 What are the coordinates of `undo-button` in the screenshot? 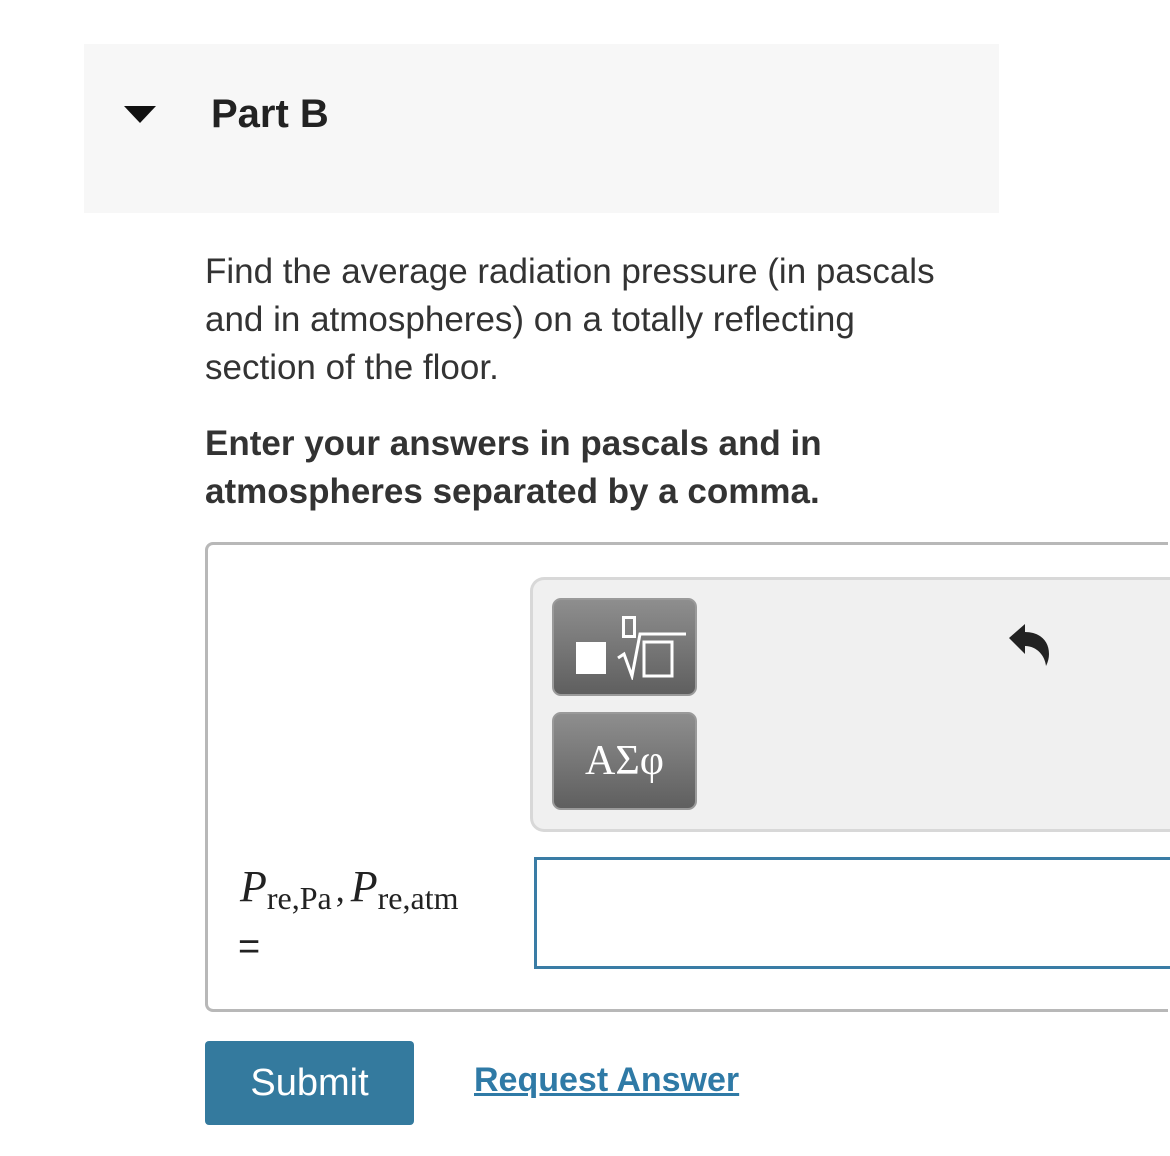 It's located at (1030, 644).